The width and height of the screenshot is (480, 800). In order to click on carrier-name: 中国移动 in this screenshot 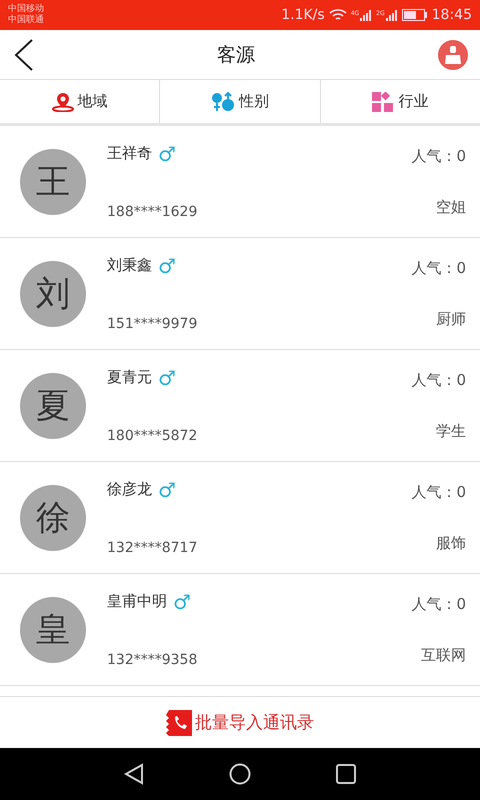, I will do `click(26, 9)`.